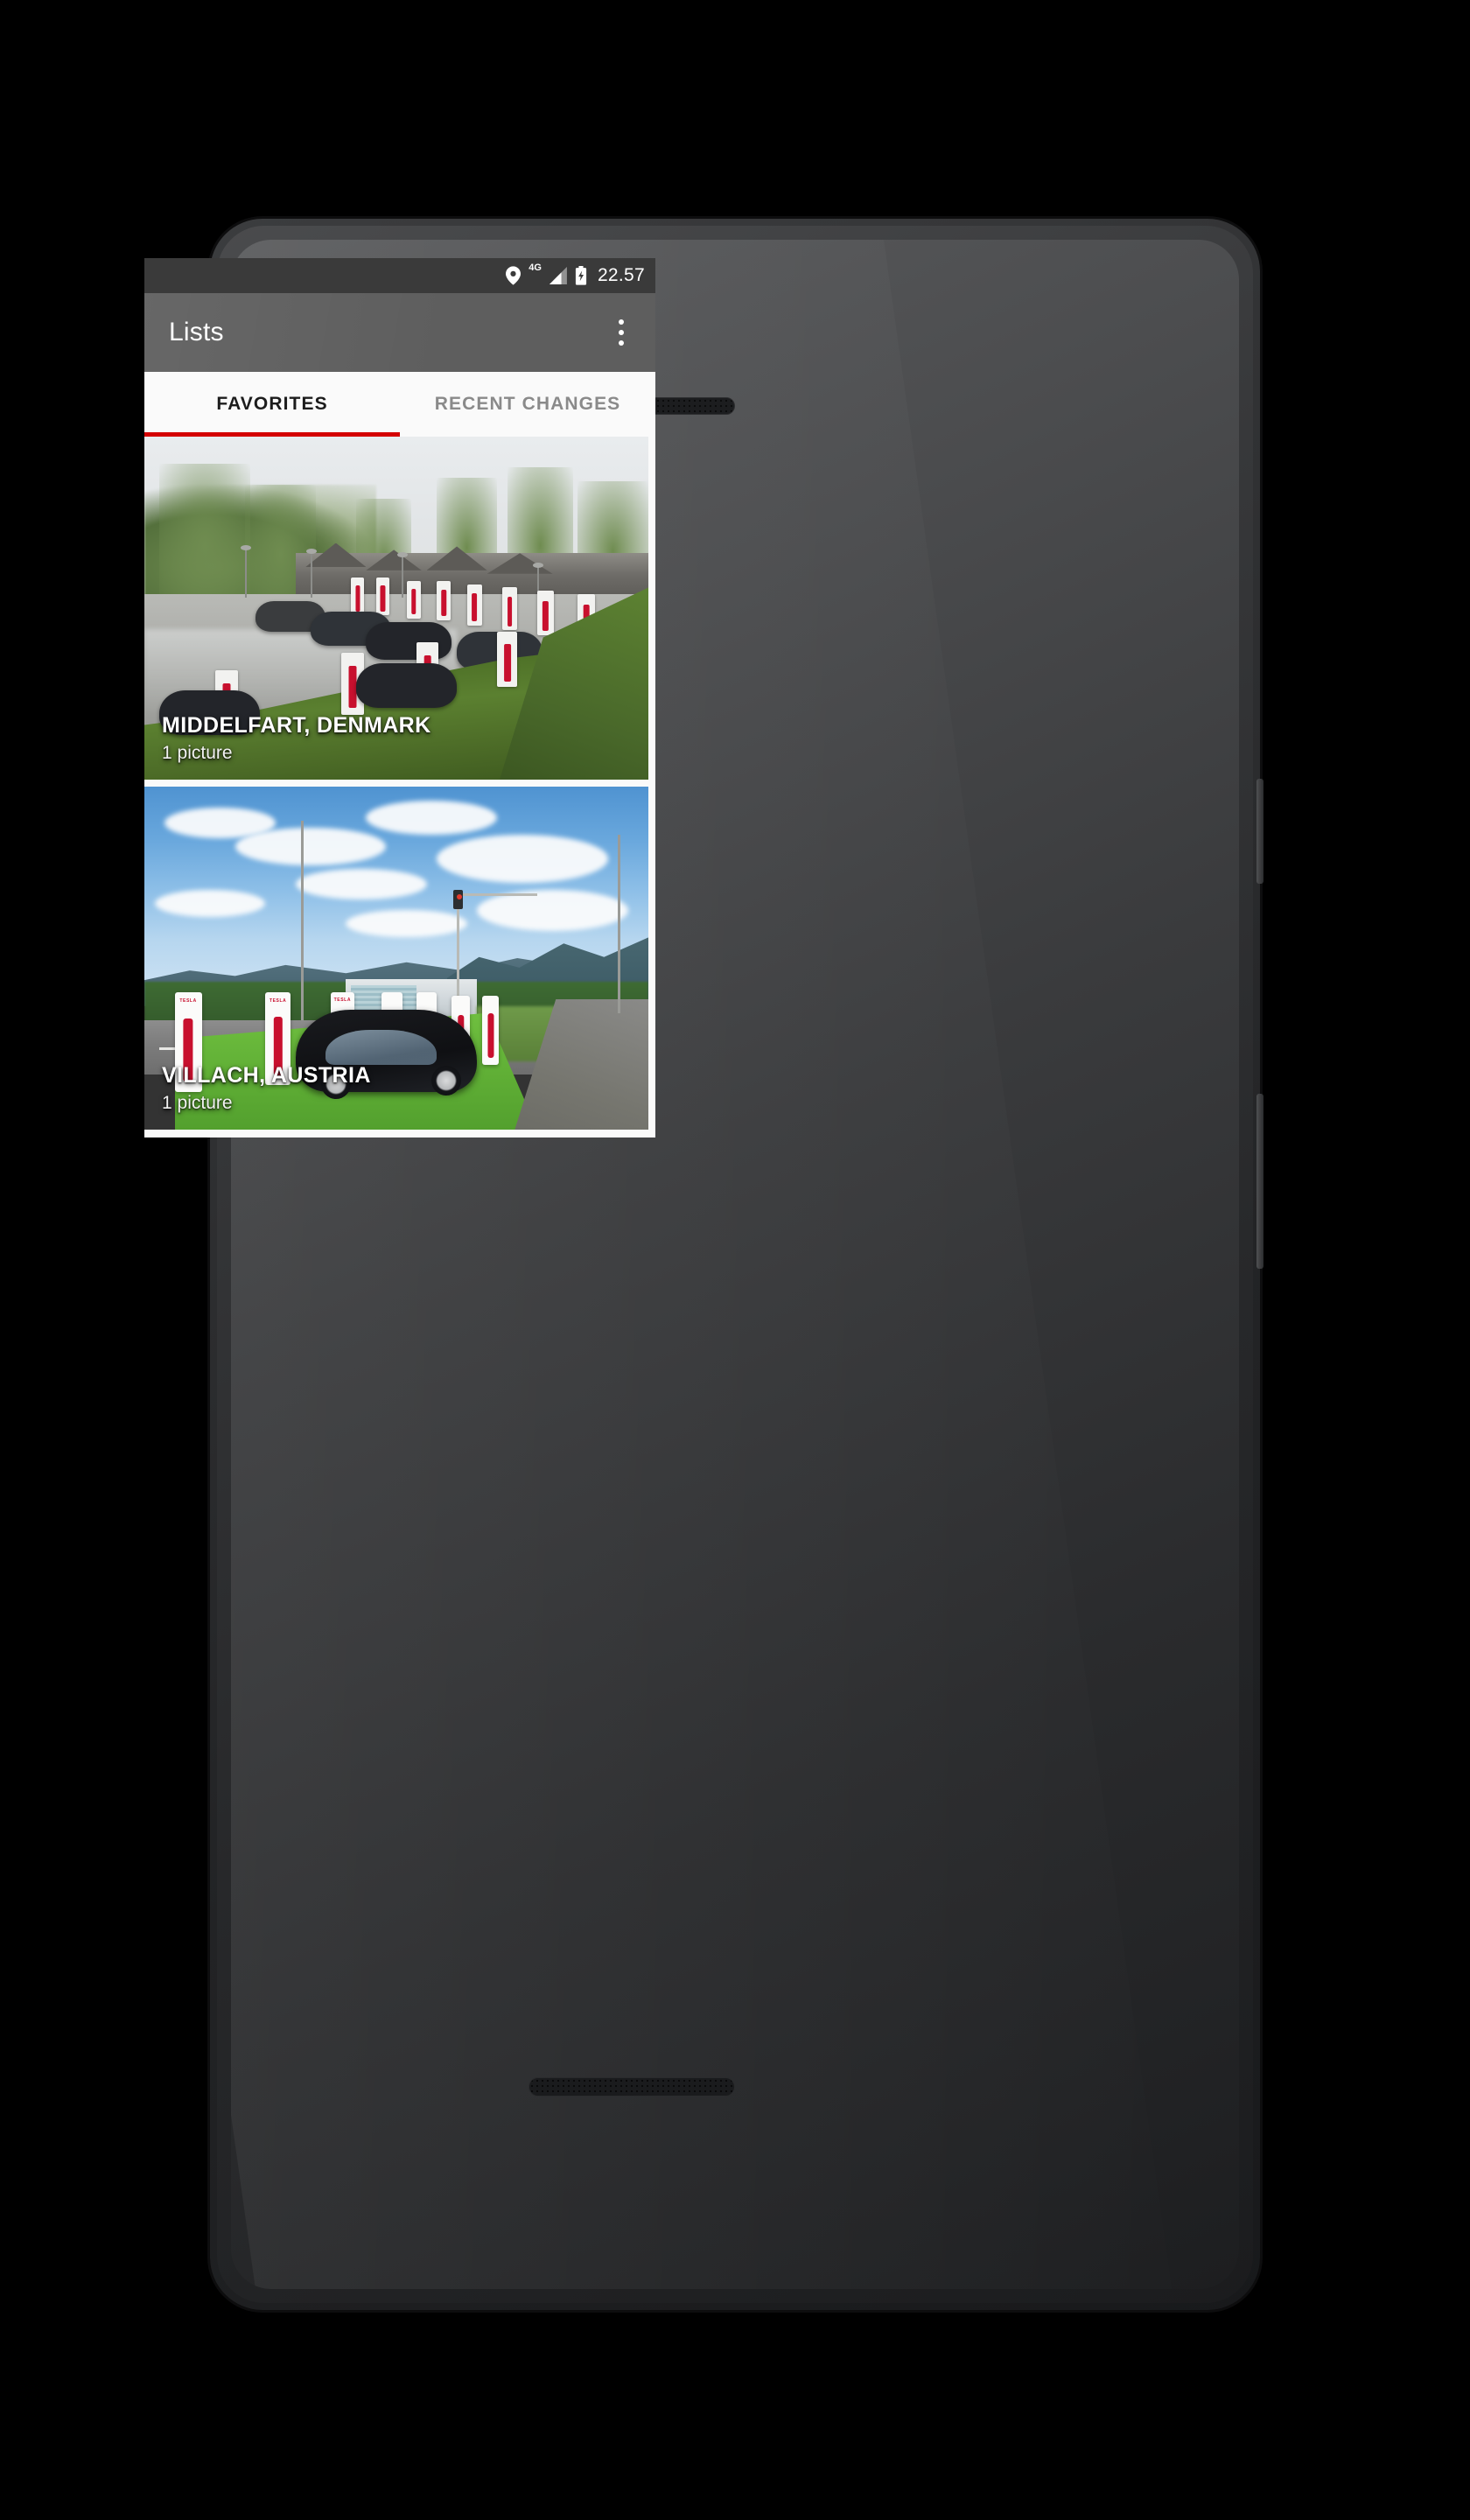 The image size is (1470, 2520). I want to click on battery-charging-icon, so click(581, 275).